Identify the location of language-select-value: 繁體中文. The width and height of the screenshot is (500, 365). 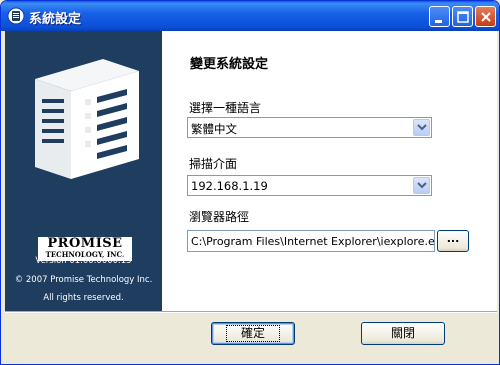
(214, 129).